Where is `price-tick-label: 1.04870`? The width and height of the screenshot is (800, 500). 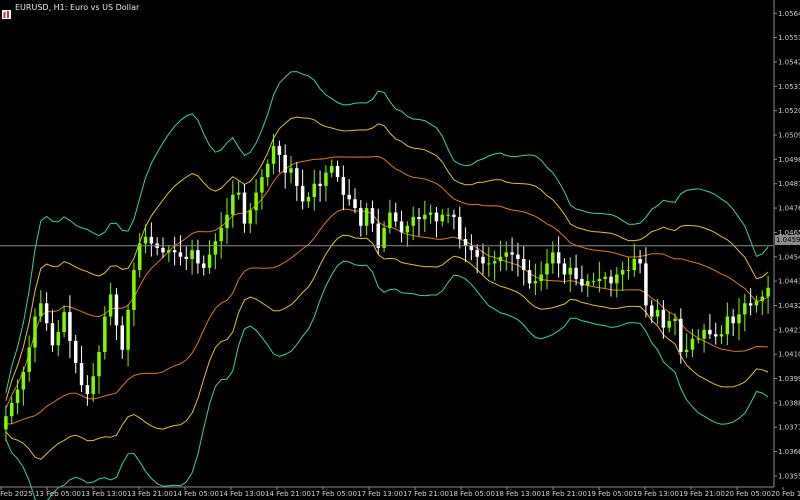
price-tick-label: 1.04870 is located at coordinates (789, 184).